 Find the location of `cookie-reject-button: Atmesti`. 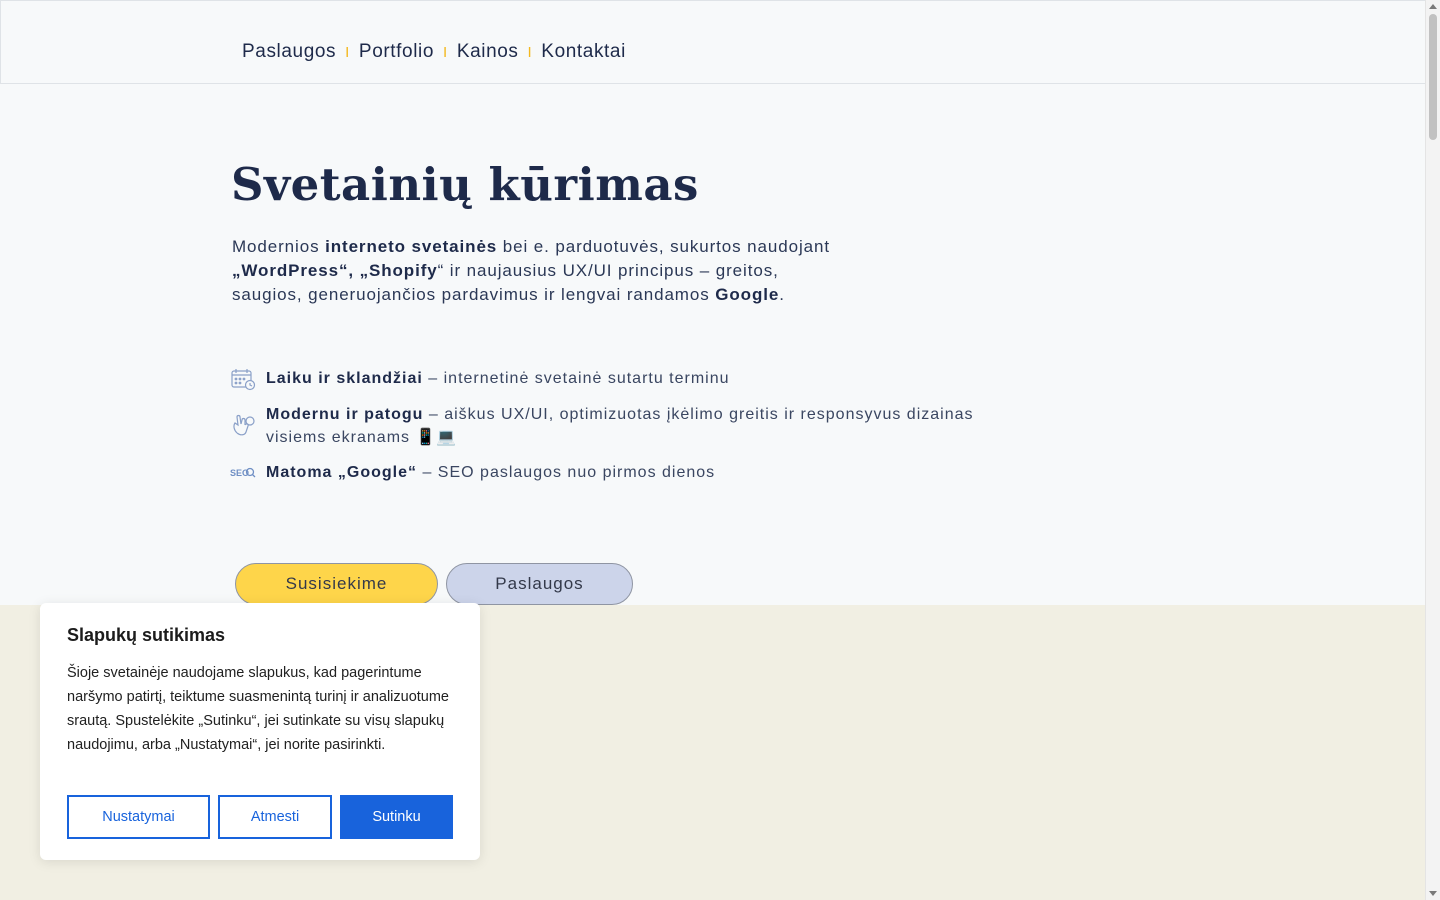

cookie-reject-button: Atmesti is located at coordinates (275, 817).